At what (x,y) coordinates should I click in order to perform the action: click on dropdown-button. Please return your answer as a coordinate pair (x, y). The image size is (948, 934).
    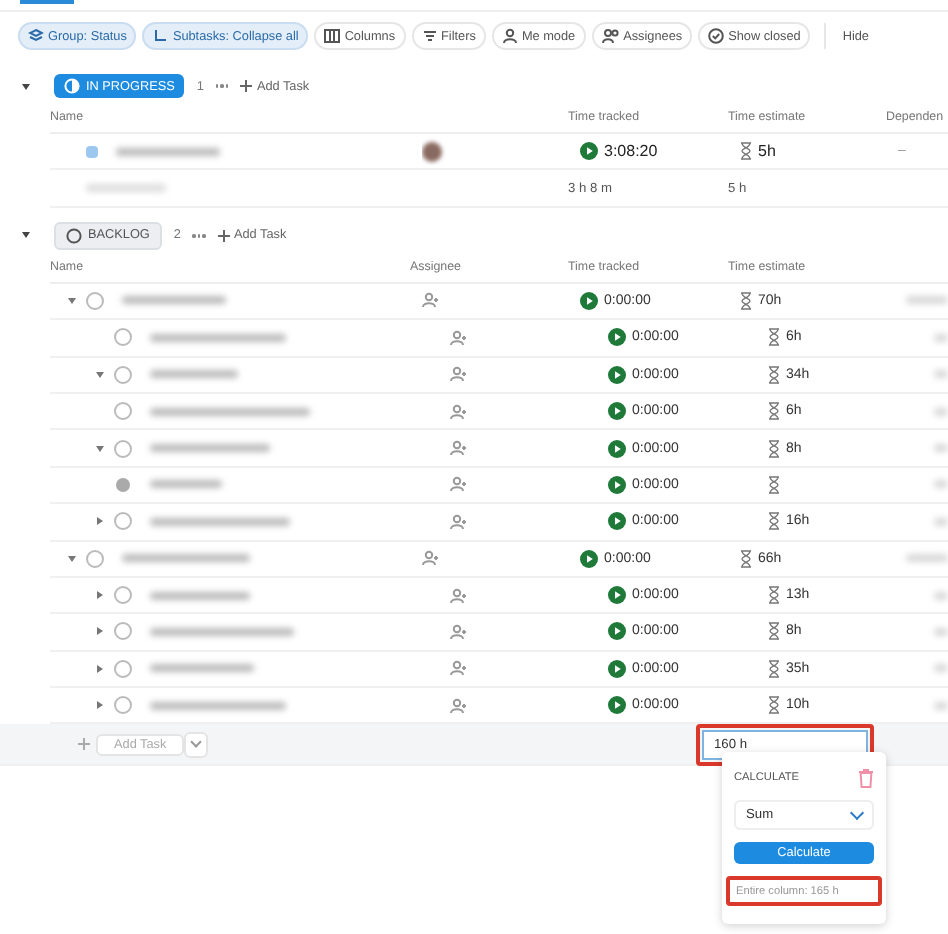
    Looking at the image, I should click on (196, 744).